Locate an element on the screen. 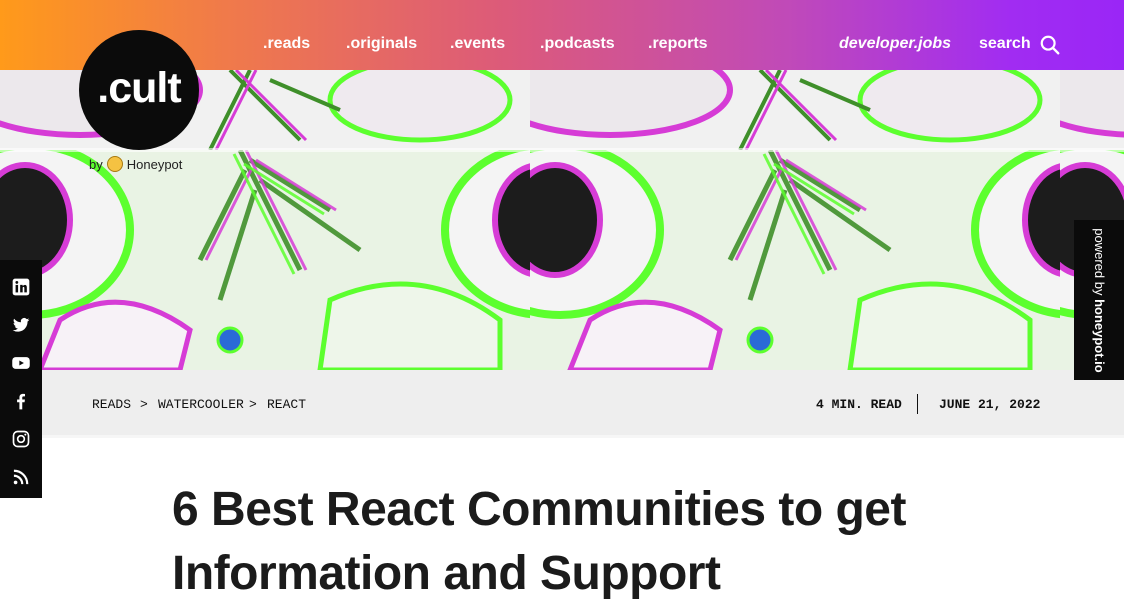  breadcrumb-react: REACT is located at coordinates (286, 404).